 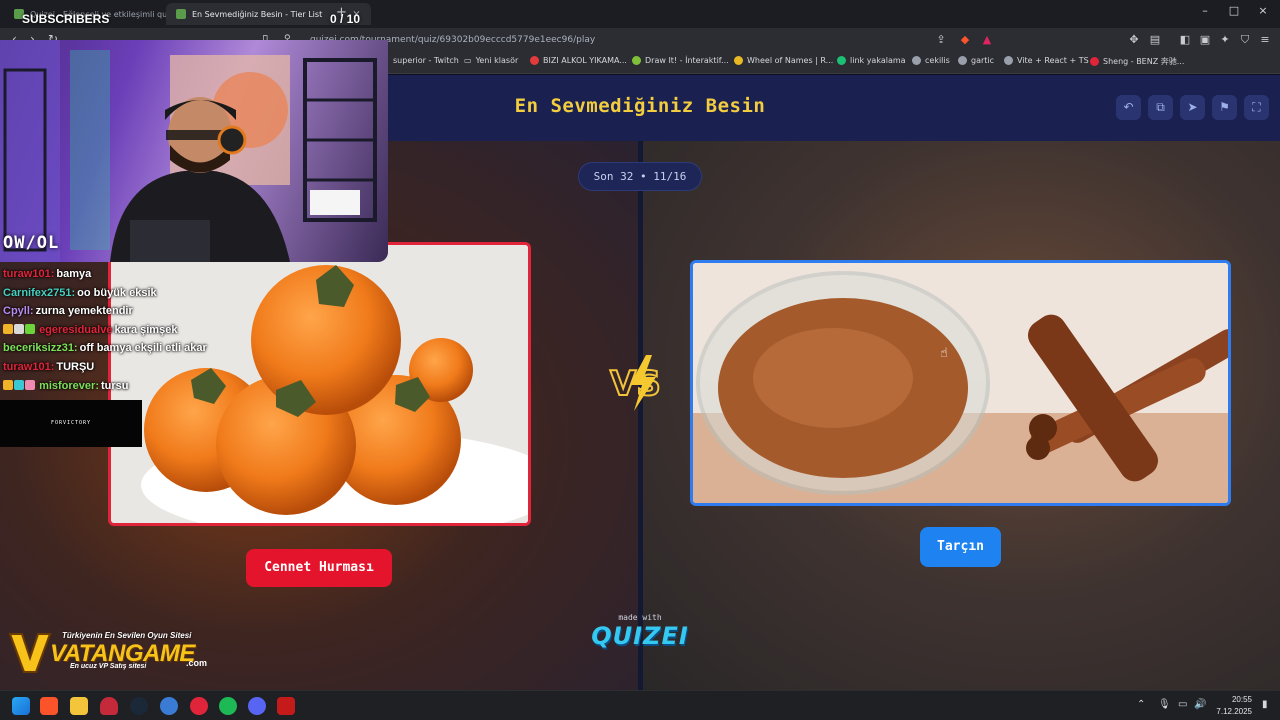 I want to click on cinnamon-image, so click(x=960, y=383).